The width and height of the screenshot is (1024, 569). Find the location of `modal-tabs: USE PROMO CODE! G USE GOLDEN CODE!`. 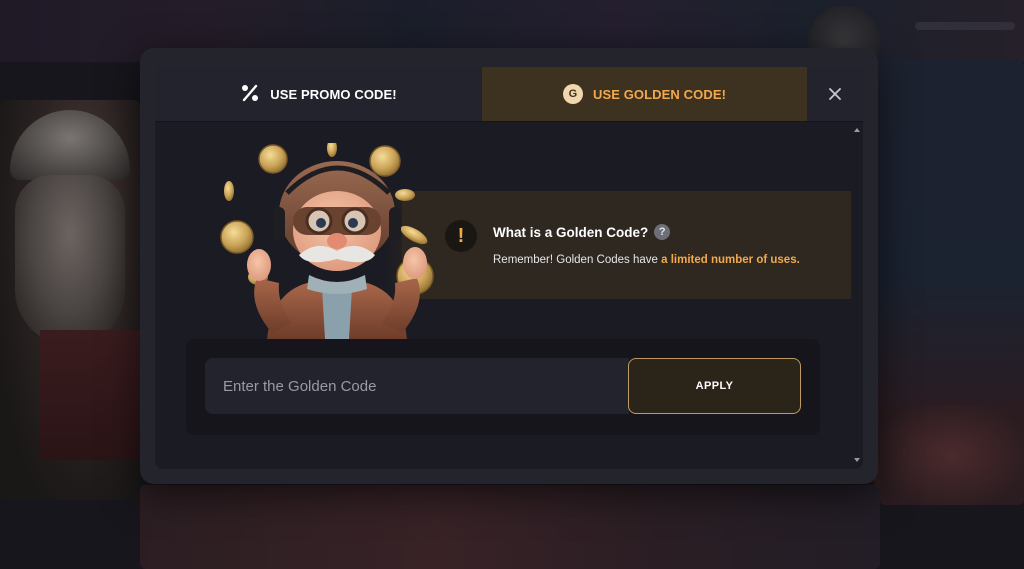

modal-tabs: USE PROMO CODE! G USE GOLDEN CODE! is located at coordinates (509, 94).